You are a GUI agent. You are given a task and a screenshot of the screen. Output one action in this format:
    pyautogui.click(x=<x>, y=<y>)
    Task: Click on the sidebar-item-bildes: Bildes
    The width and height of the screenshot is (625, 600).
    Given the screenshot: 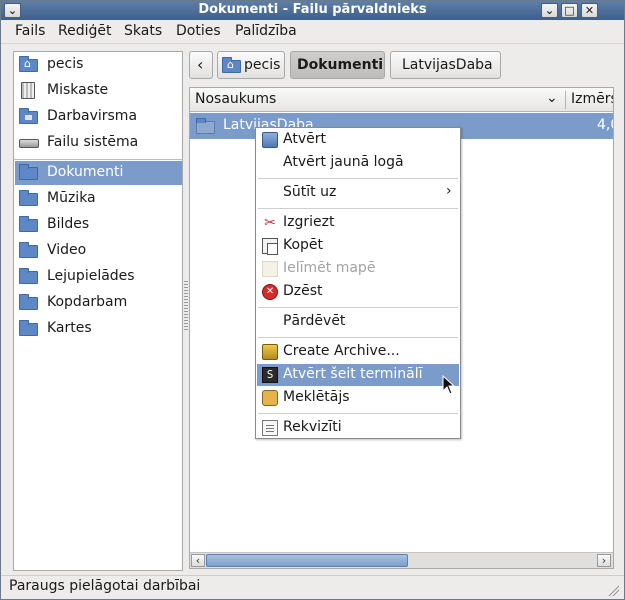 What is the action you would take?
    pyautogui.click(x=98, y=225)
    